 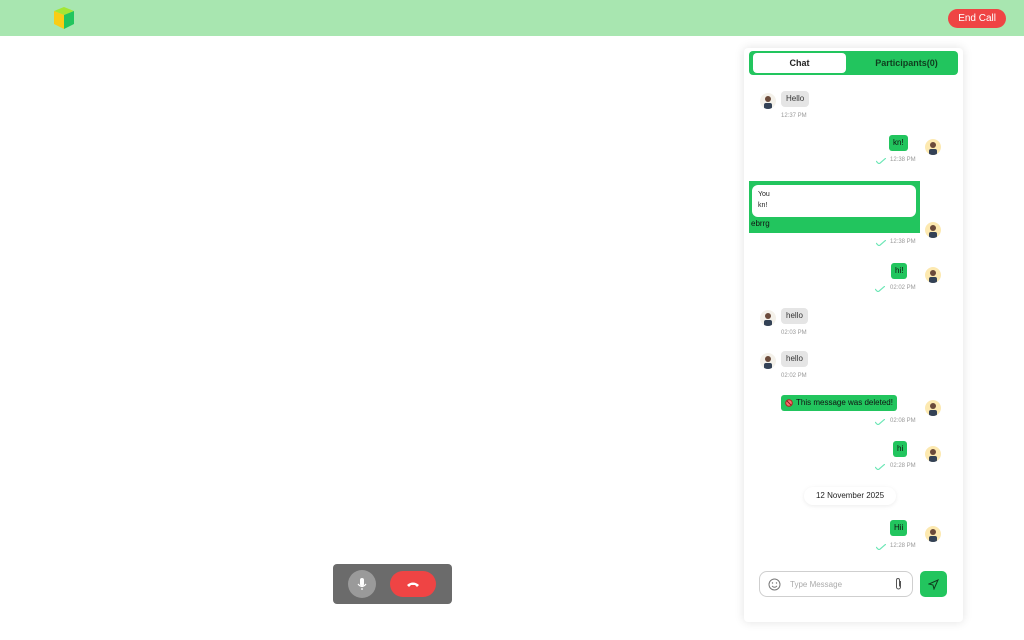 I want to click on microphone-icon, so click(x=362, y=584).